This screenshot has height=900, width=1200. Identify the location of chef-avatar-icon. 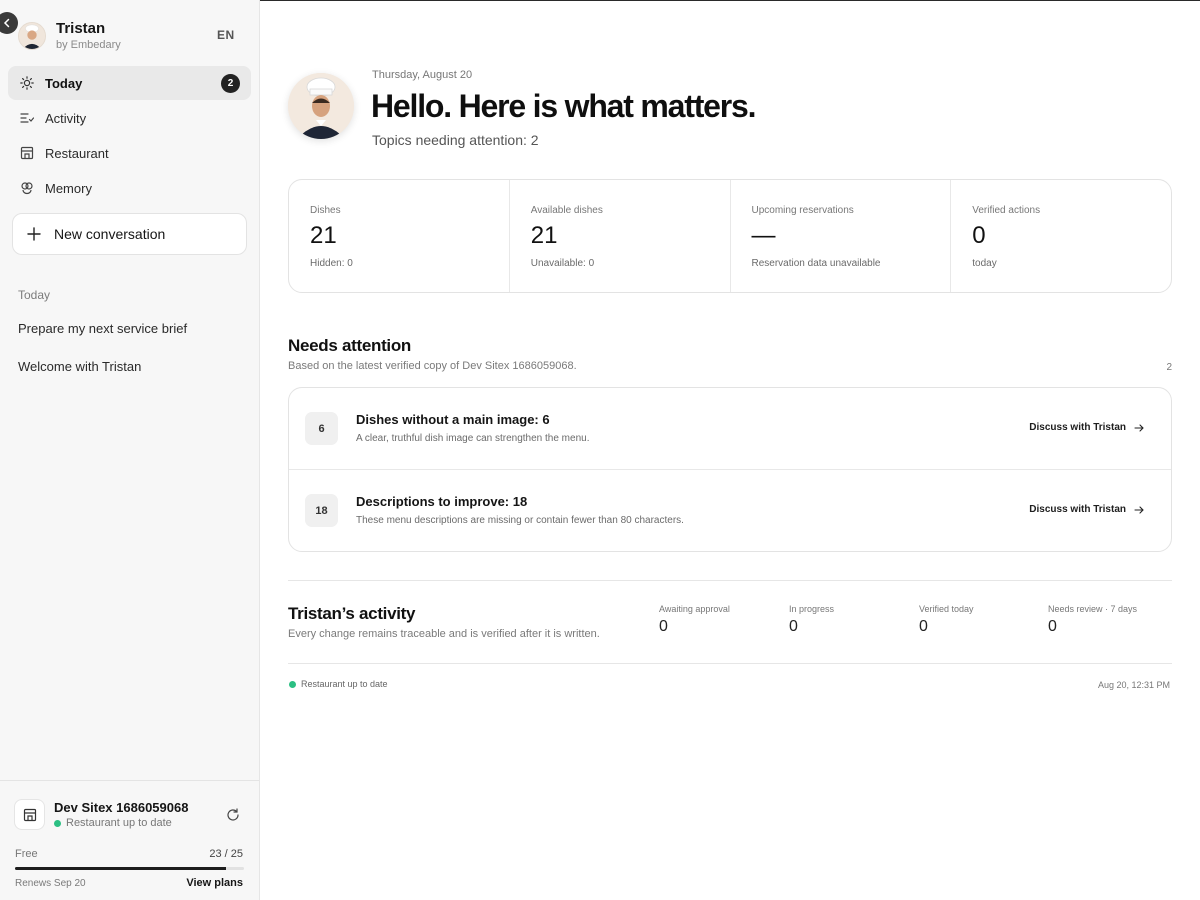
(32, 36).